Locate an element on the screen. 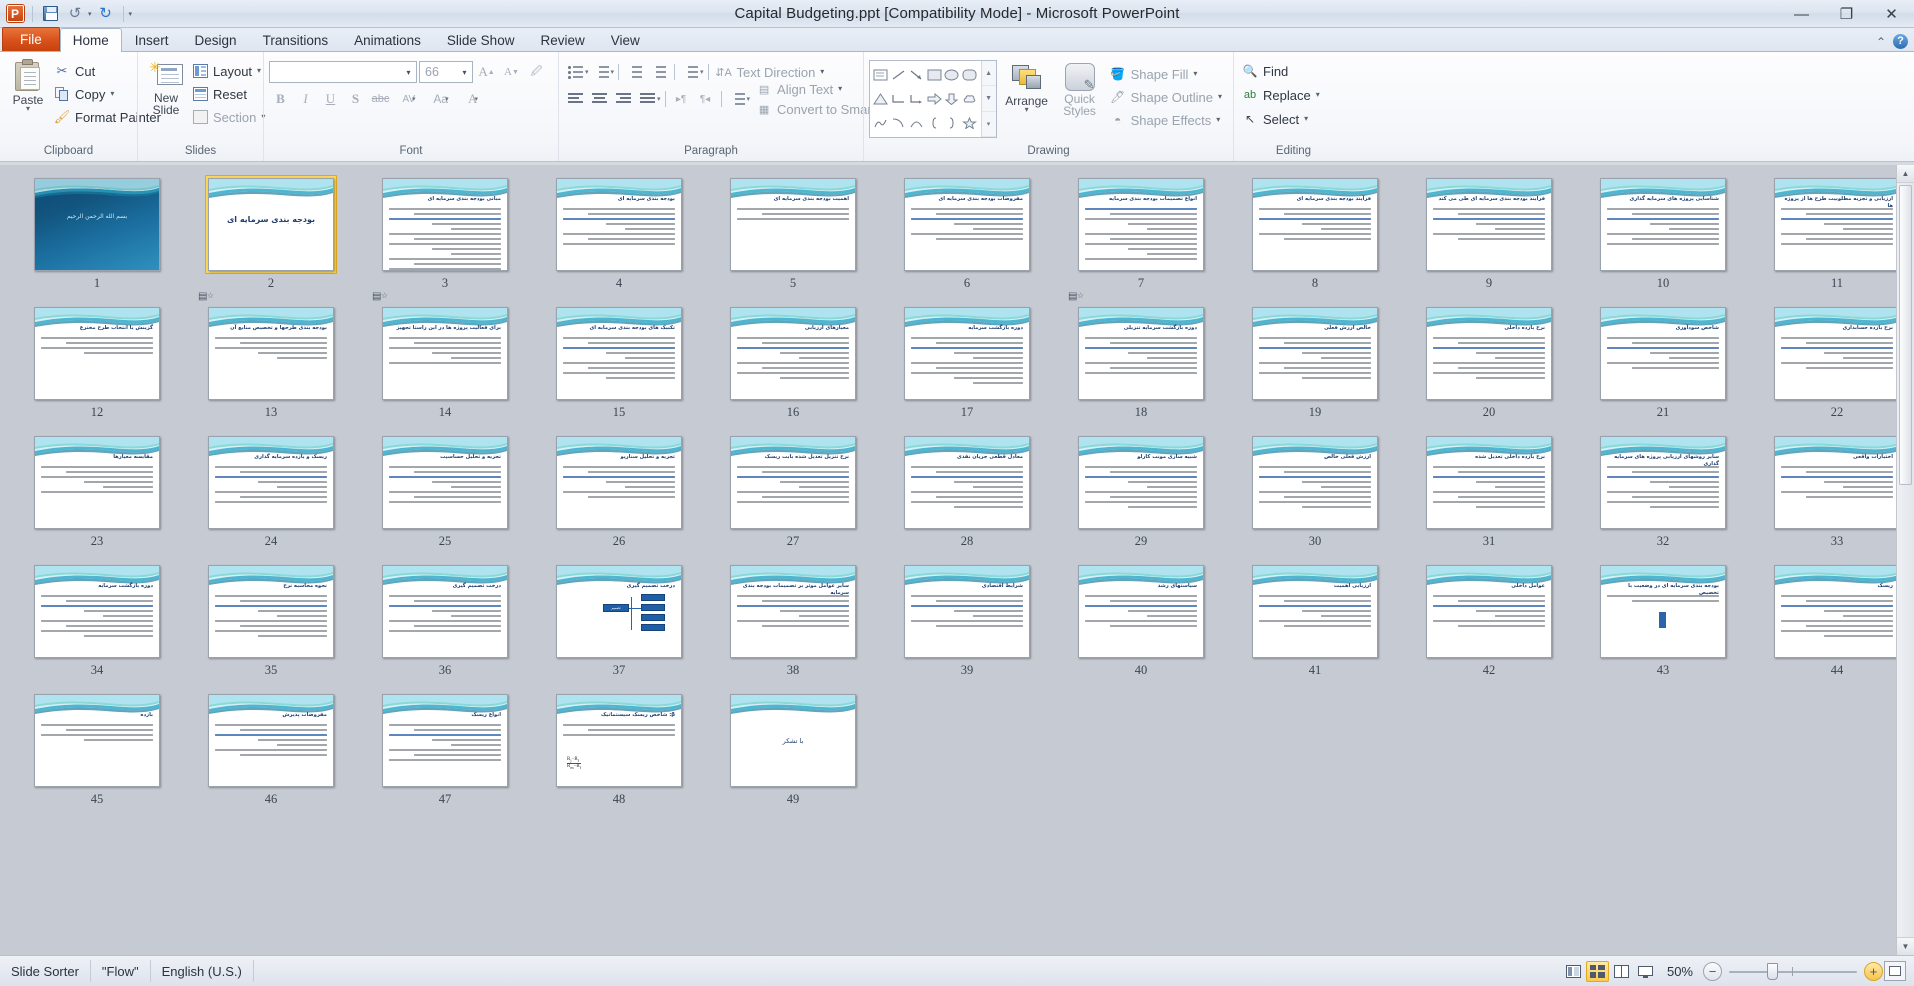  arrange-caret-icon: ▾ is located at coordinates (1027, 110).